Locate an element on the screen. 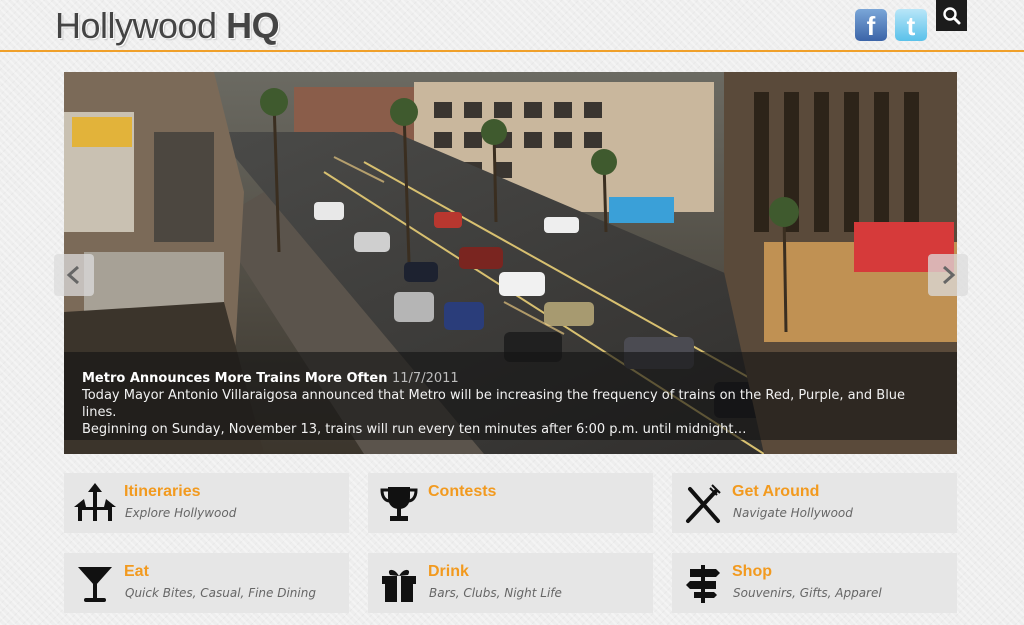 Image resolution: width=1024 pixels, height=625 pixels. martini-glass-icon is located at coordinates (95, 584).